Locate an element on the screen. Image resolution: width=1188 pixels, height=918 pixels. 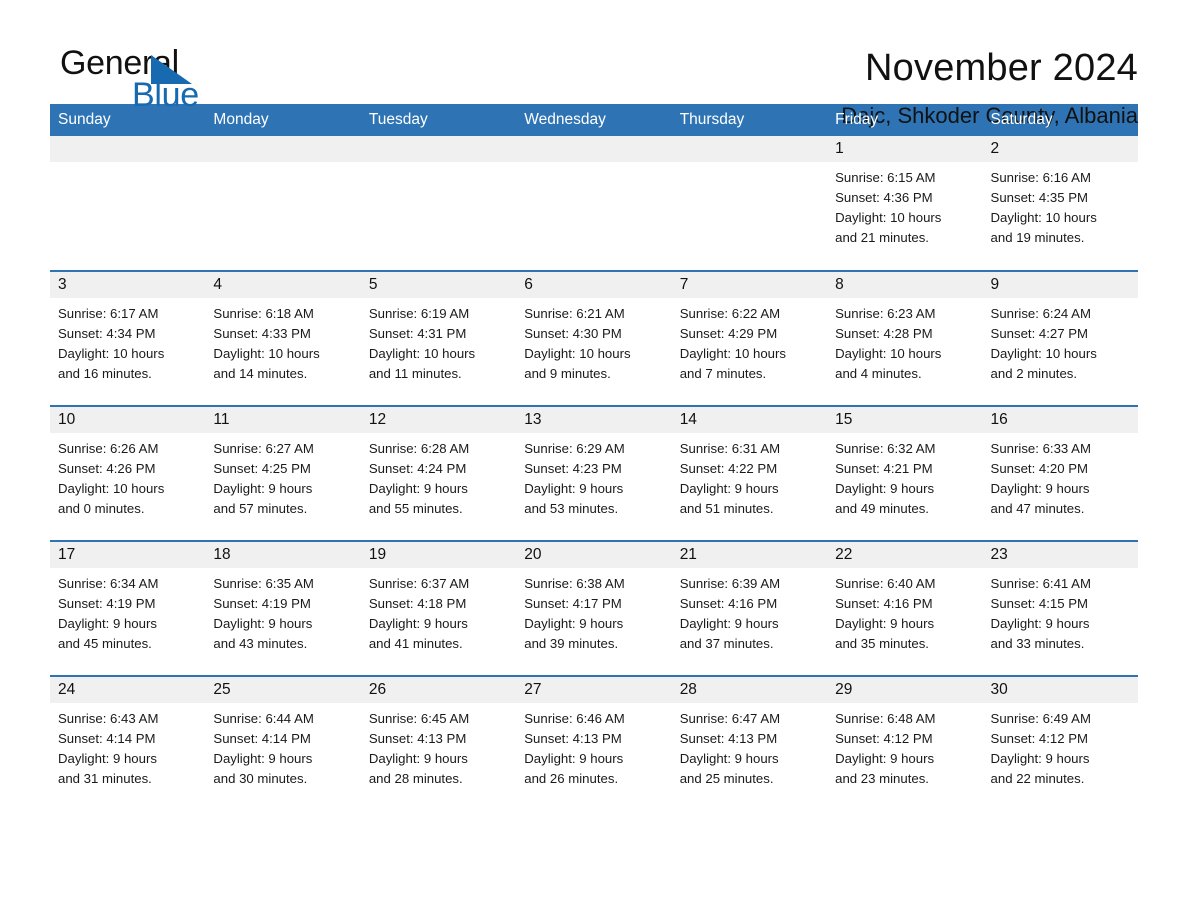
sunset-text: Sunset: 4:28 PM is located at coordinates (884, 333).